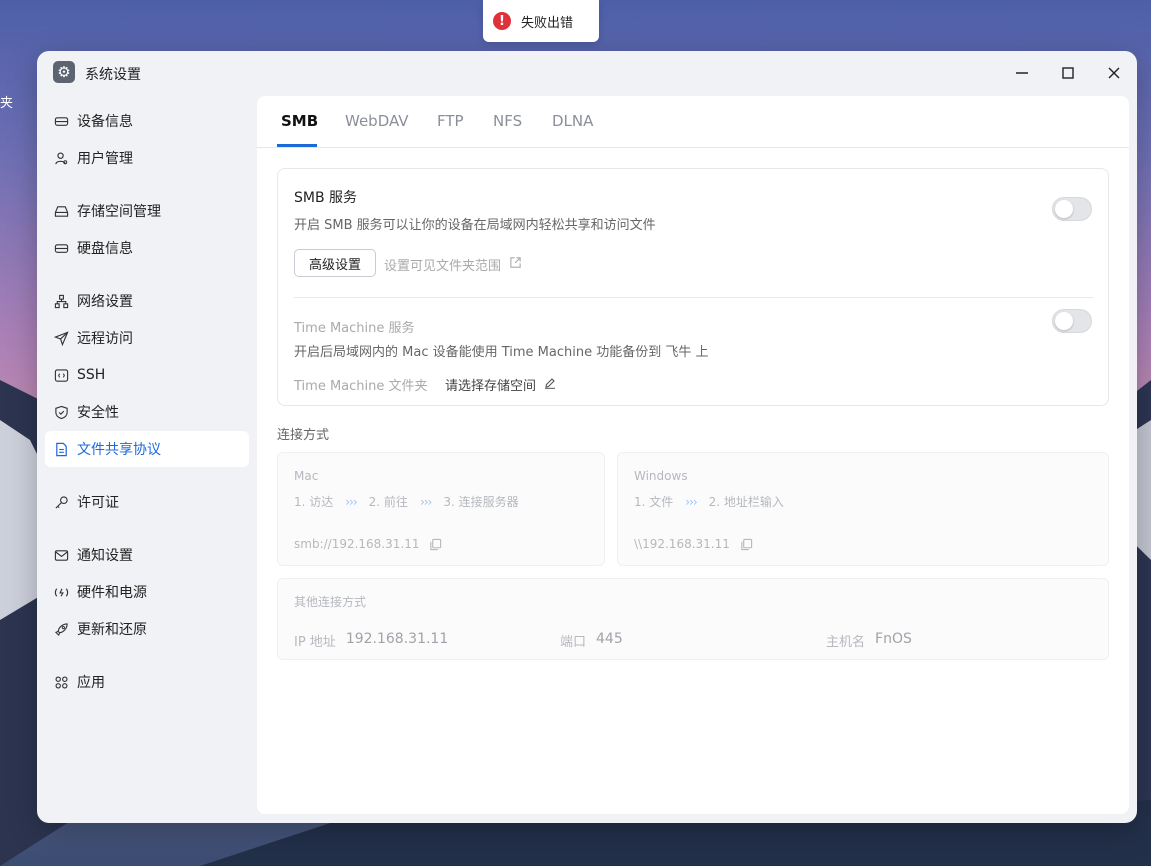 The width and height of the screenshot is (1151, 866). Describe the element at coordinates (112, 593) in the screenshot. I see `sidebar-item-label: 硬件和电源` at that location.